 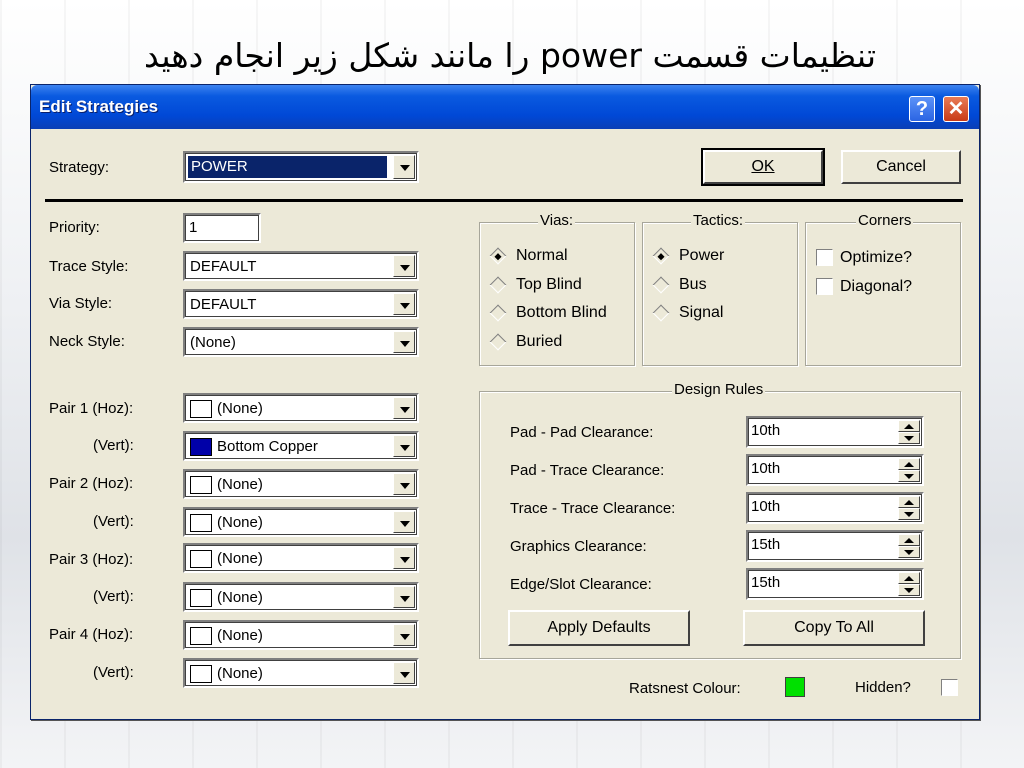 What do you see at coordinates (91, 408) in the screenshot?
I see `pair-label: Pair 1 (Hoz):` at bounding box center [91, 408].